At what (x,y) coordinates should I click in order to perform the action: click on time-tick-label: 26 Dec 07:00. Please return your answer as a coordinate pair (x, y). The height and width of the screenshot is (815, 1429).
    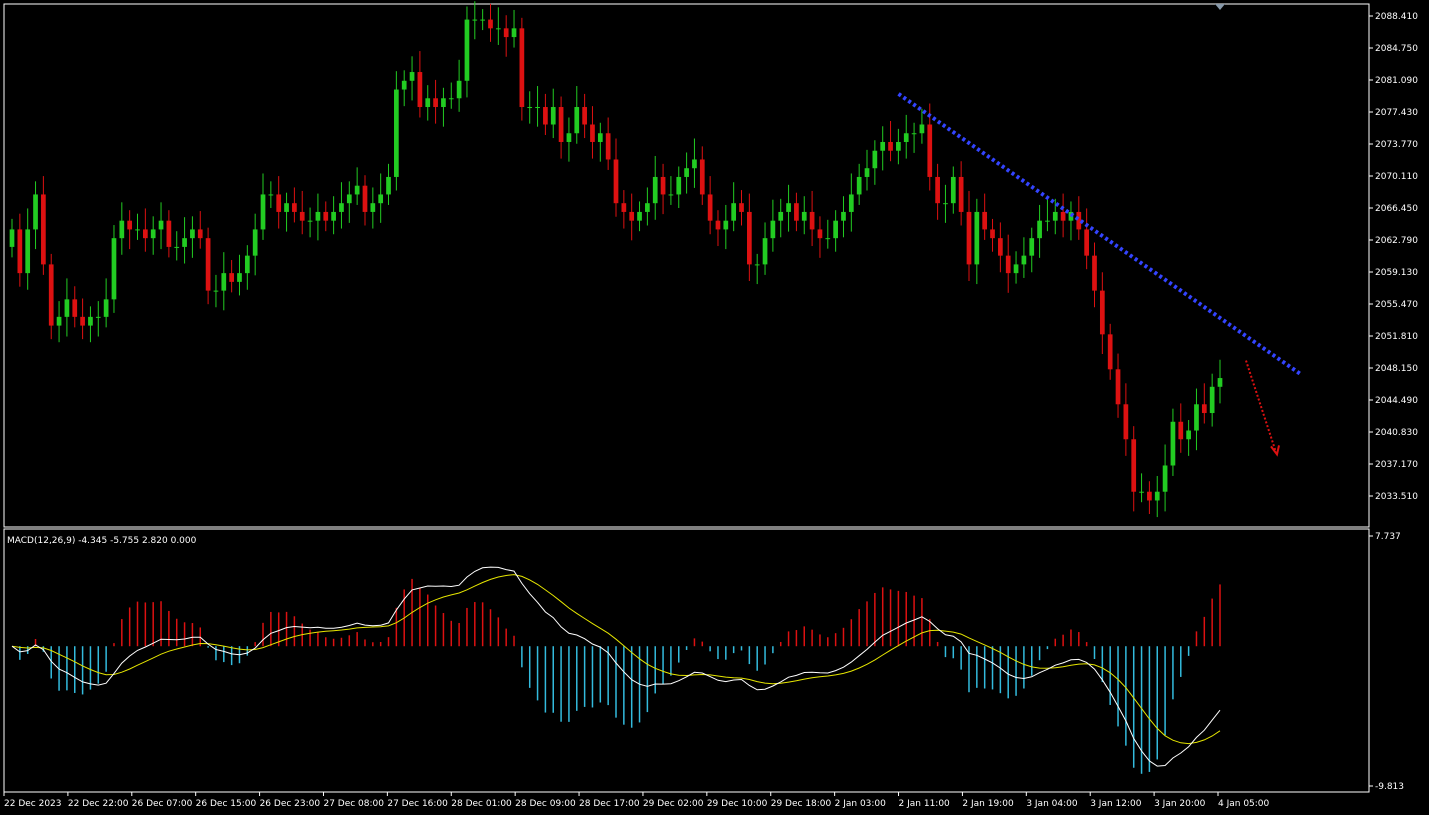
    Looking at the image, I should click on (162, 804).